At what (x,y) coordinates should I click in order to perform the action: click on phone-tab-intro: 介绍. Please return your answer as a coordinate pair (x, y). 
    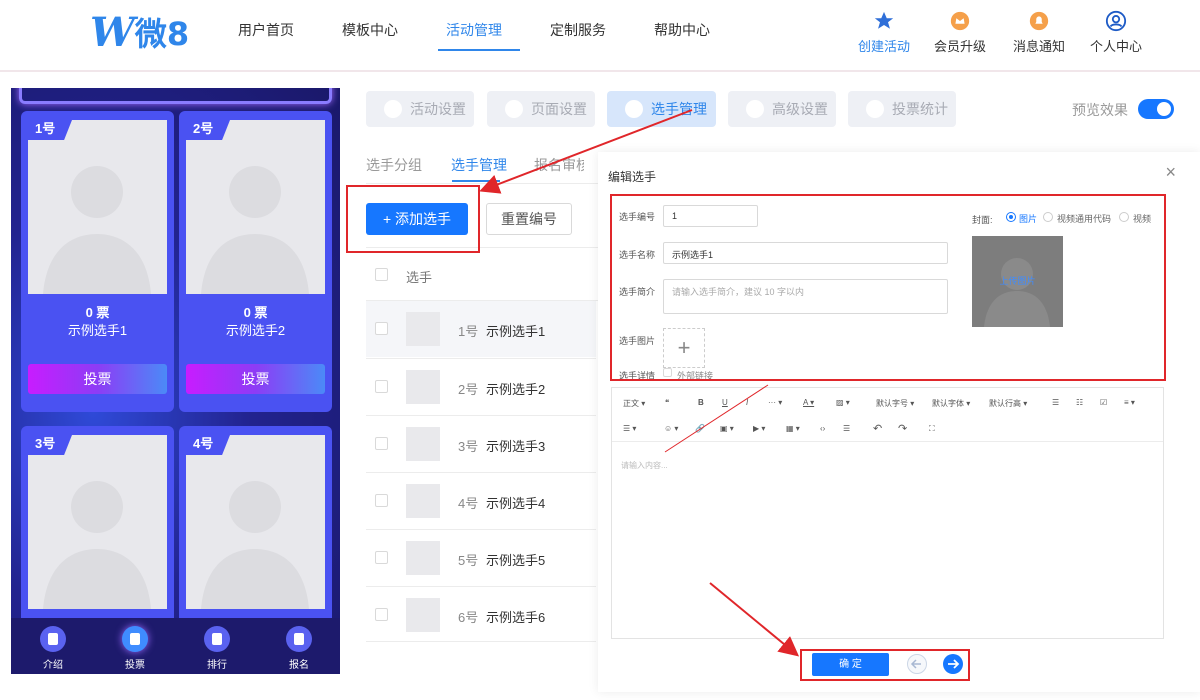
    Looking at the image, I should click on (53, 648).